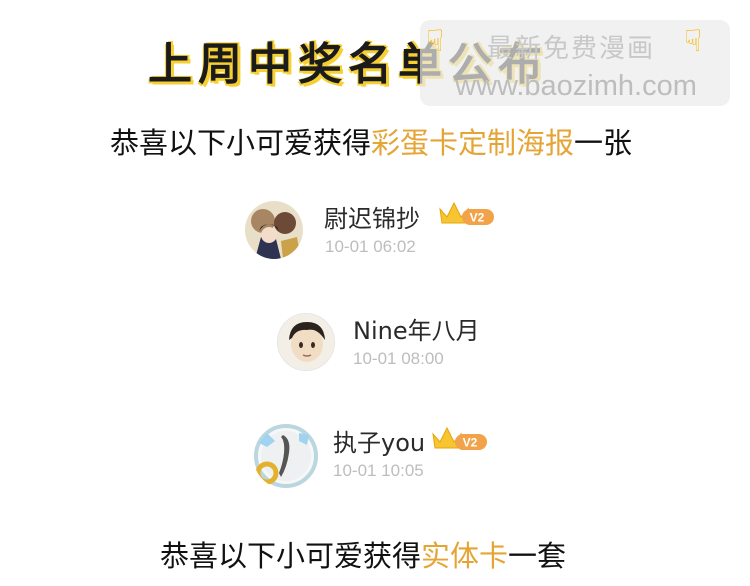 The width and height of the screenshot is (750, 586). I want to click on prize-name: 彩蛋卡定制海报, so click(473, 143).